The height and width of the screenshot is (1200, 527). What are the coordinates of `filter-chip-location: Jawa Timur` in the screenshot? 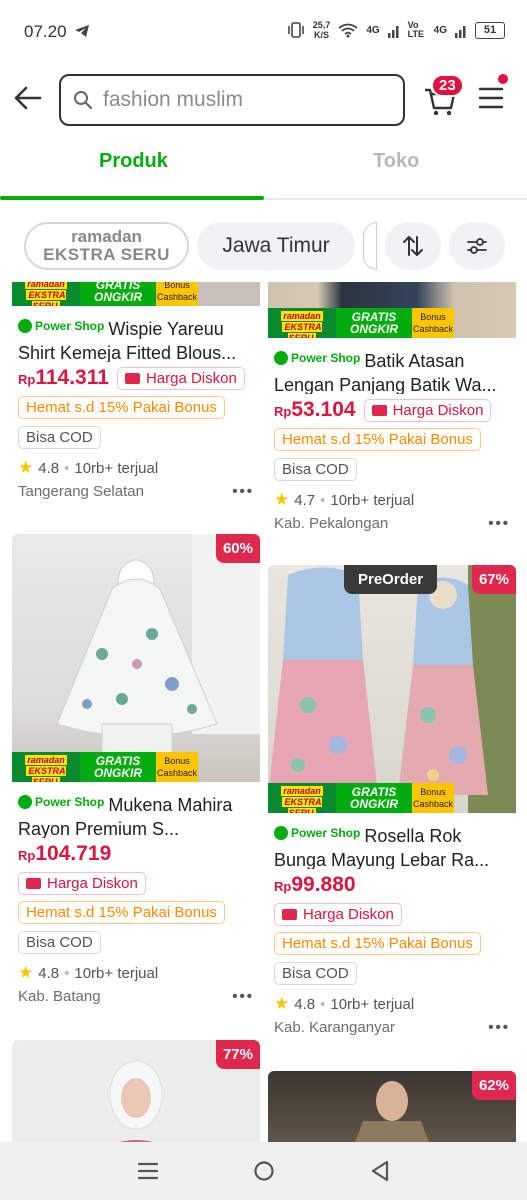 It's located at (276, 246).